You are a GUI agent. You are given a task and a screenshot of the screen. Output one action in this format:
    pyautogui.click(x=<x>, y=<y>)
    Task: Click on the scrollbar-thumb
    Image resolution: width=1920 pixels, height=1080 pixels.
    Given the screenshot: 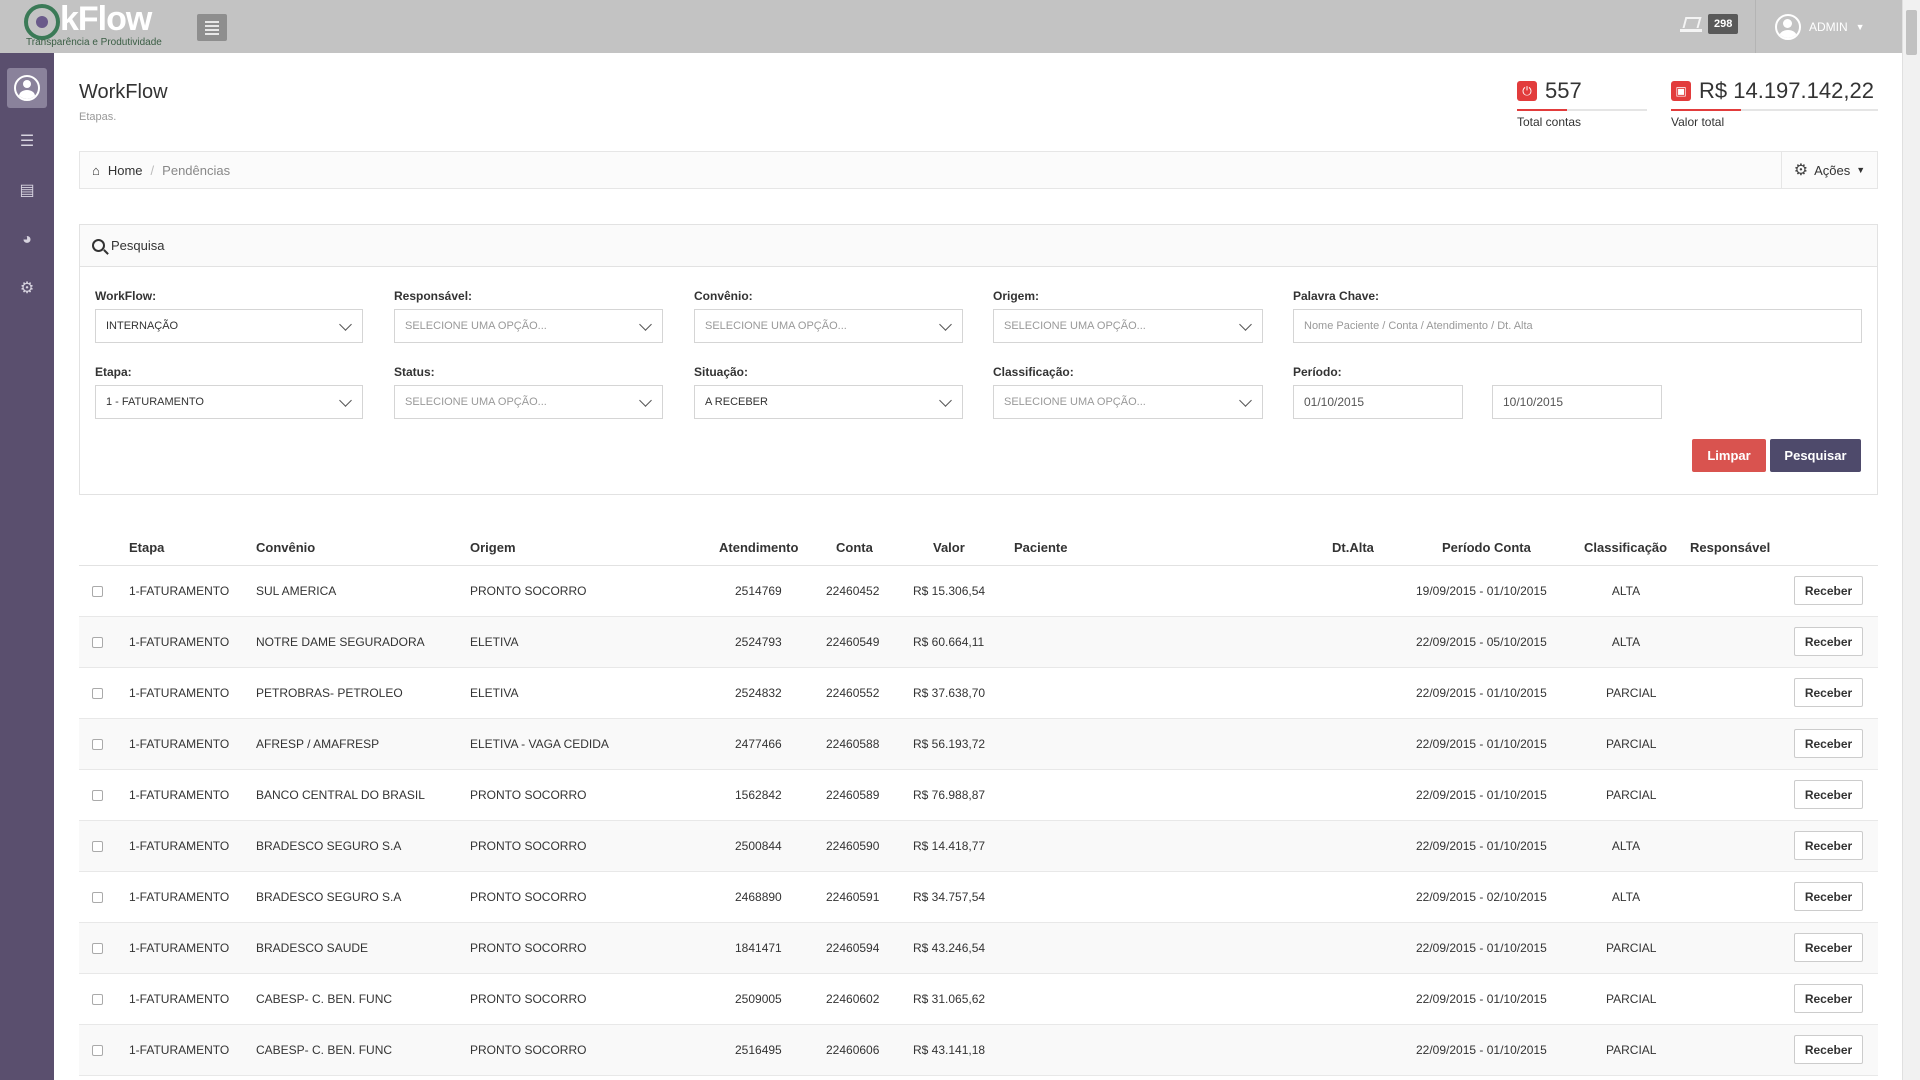 What is the action you would take?
    pyautogui.click(x=1911, y=32)
    